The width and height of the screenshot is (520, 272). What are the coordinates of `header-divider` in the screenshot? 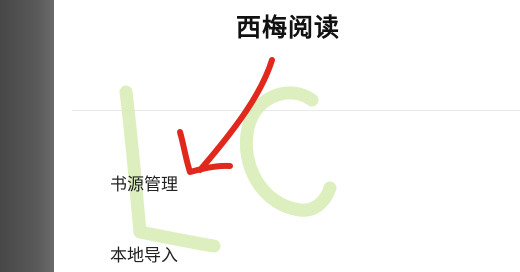 It's located at (296, 110).